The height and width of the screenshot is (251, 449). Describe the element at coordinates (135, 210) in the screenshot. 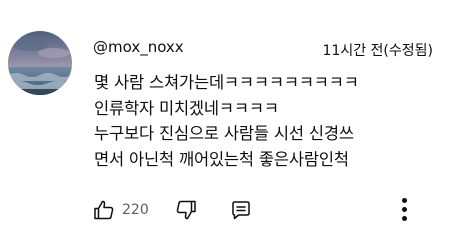

I see `like-count: 220` at that location.